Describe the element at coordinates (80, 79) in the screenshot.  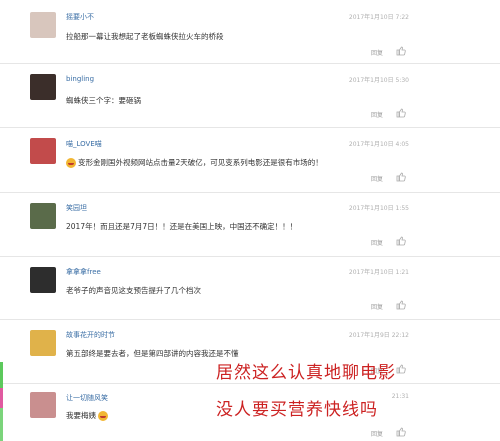
I see `comment-username: bingling` at that location.